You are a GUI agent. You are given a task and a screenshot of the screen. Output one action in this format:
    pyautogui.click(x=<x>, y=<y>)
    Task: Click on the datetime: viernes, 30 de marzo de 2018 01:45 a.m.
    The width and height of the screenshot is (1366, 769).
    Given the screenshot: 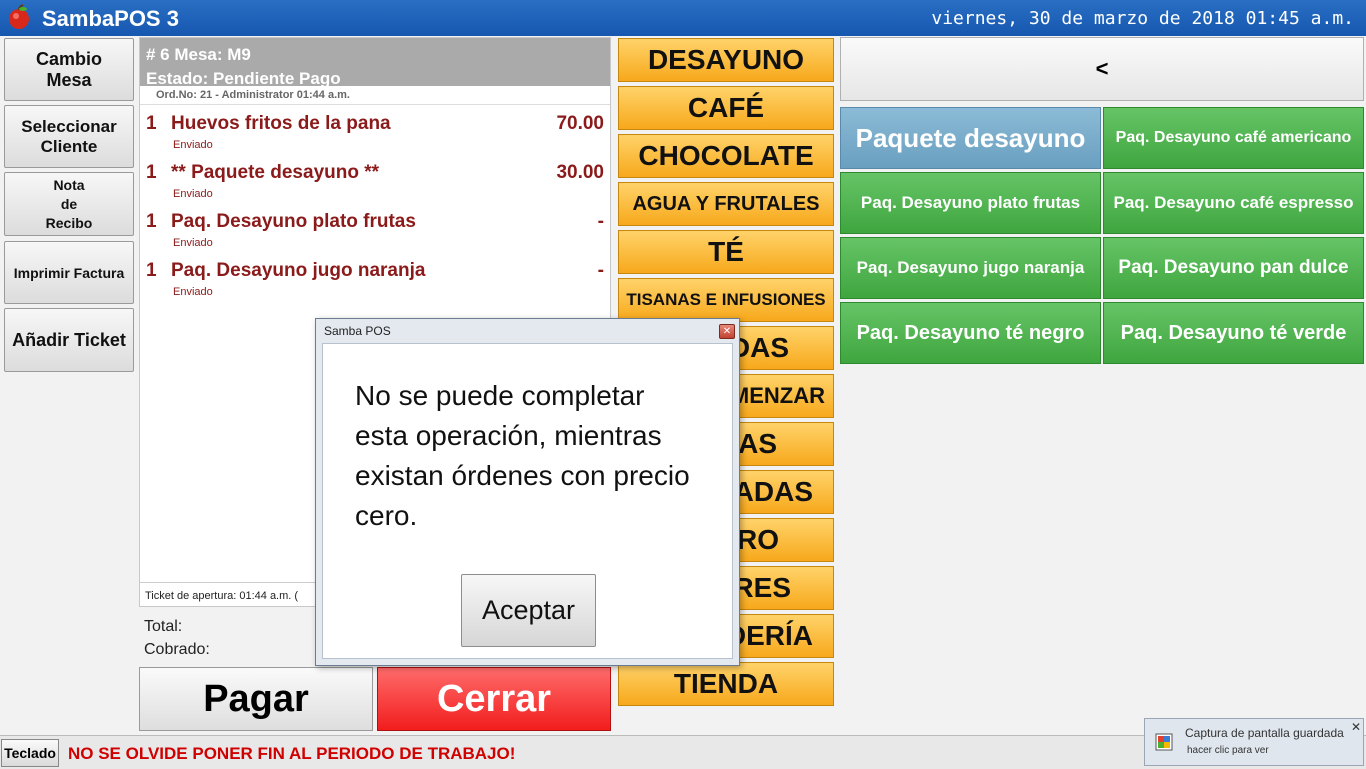 What is the action you would take?
    pyautogui.click(x=1142, y=18)
    